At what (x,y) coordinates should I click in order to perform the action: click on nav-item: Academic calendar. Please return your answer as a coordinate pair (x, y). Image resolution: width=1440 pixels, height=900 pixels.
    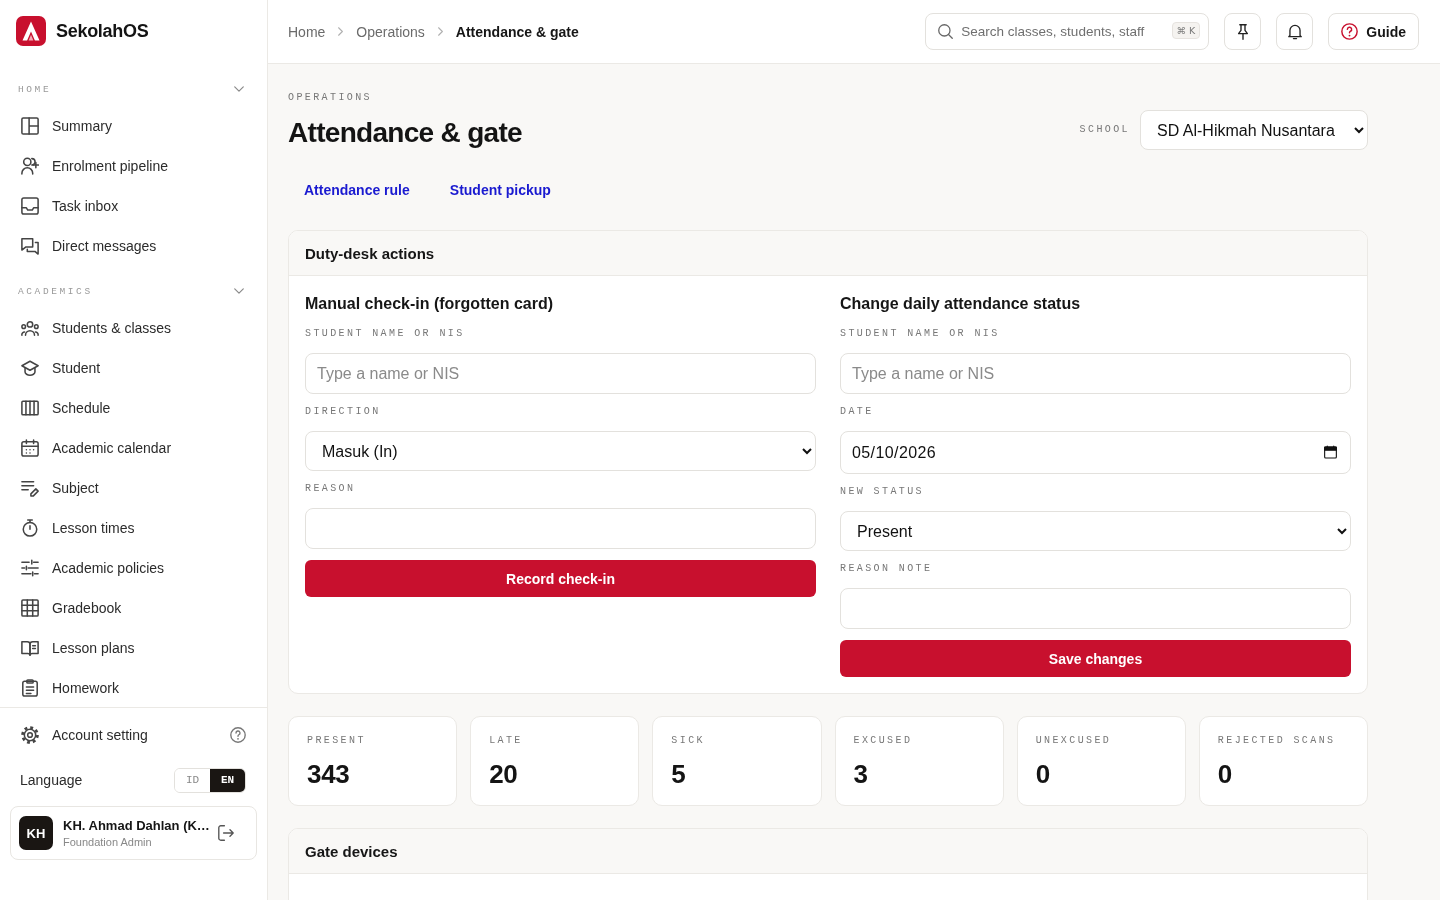
    Looking at the image, I should click on (133, 448).